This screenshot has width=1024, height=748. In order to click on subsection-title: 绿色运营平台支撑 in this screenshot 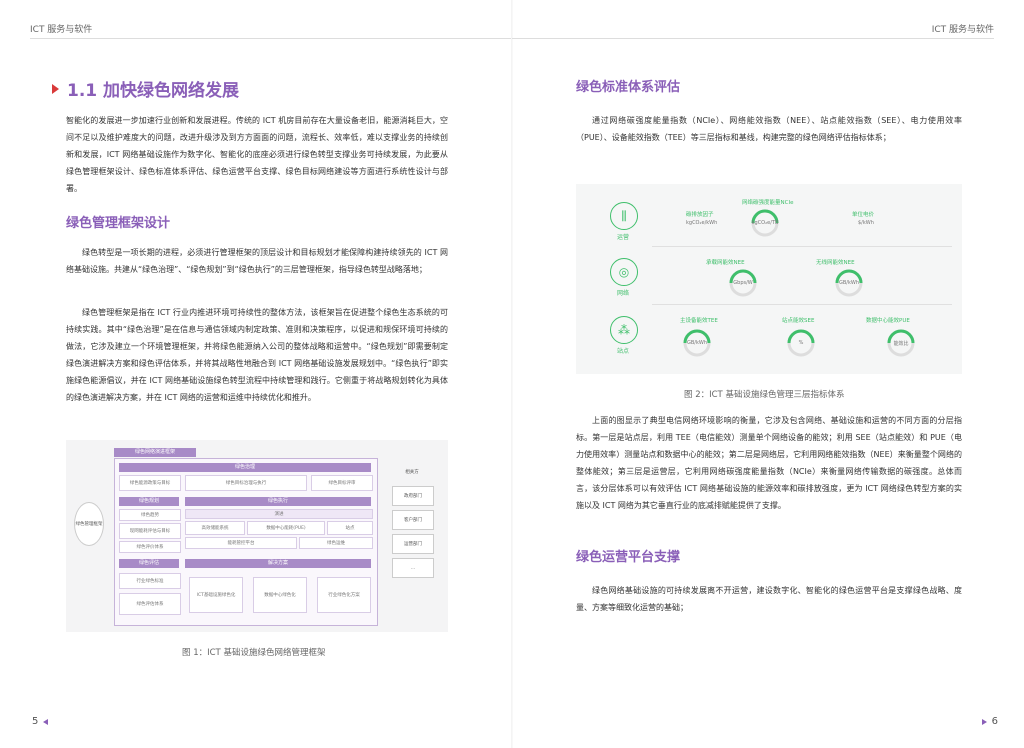, I will do `click(628, 557)`.